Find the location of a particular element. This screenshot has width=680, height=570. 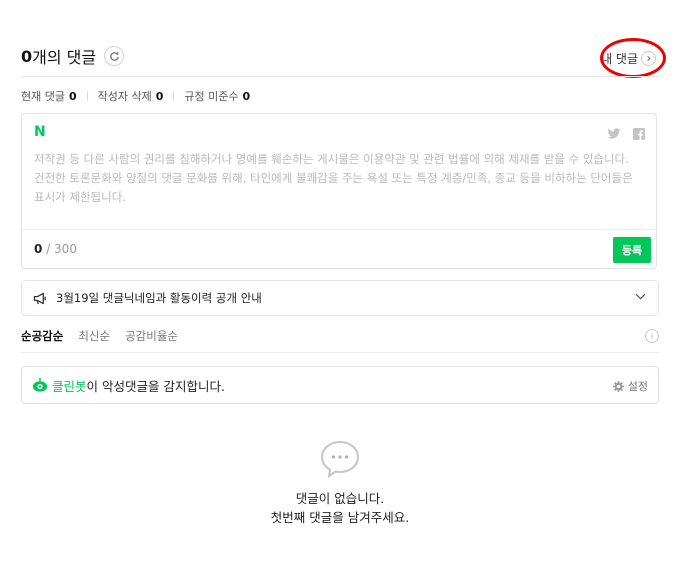

notice-bar: 3월19일 댓글닉네임과 활동이력 공개 안내 is located at coordinates (340, 298).